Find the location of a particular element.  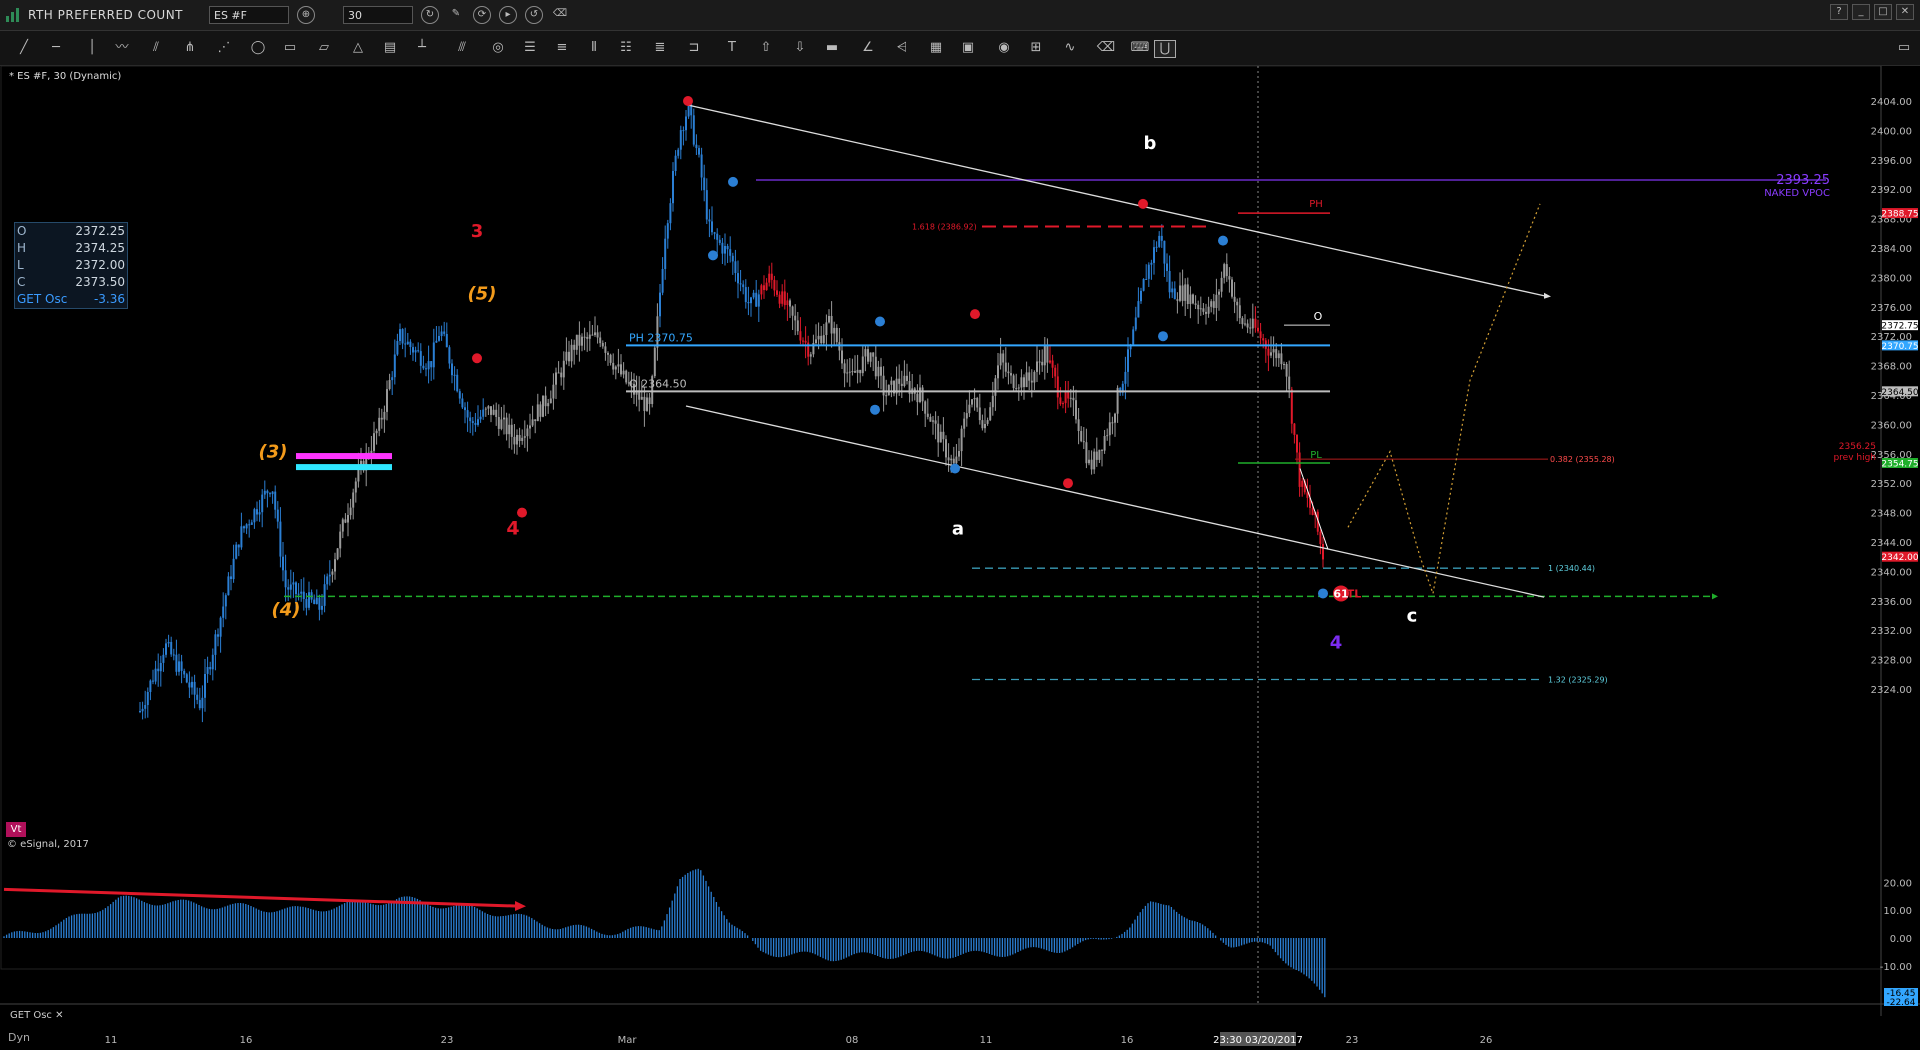

bar-tool-icon: ▬ is located at coordinates (832, 48).